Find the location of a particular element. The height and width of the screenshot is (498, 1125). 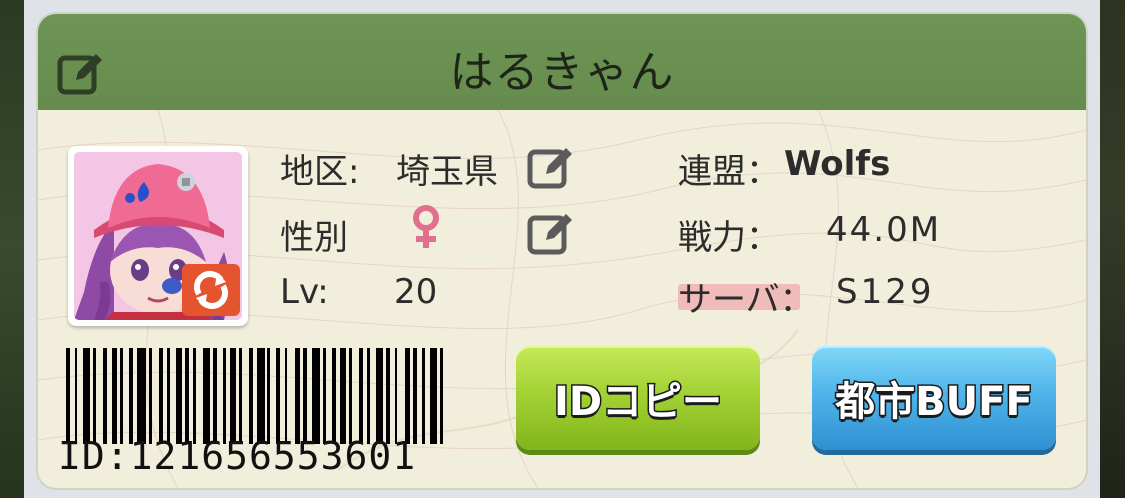

id-barcode is located at coordinates (257, 396).